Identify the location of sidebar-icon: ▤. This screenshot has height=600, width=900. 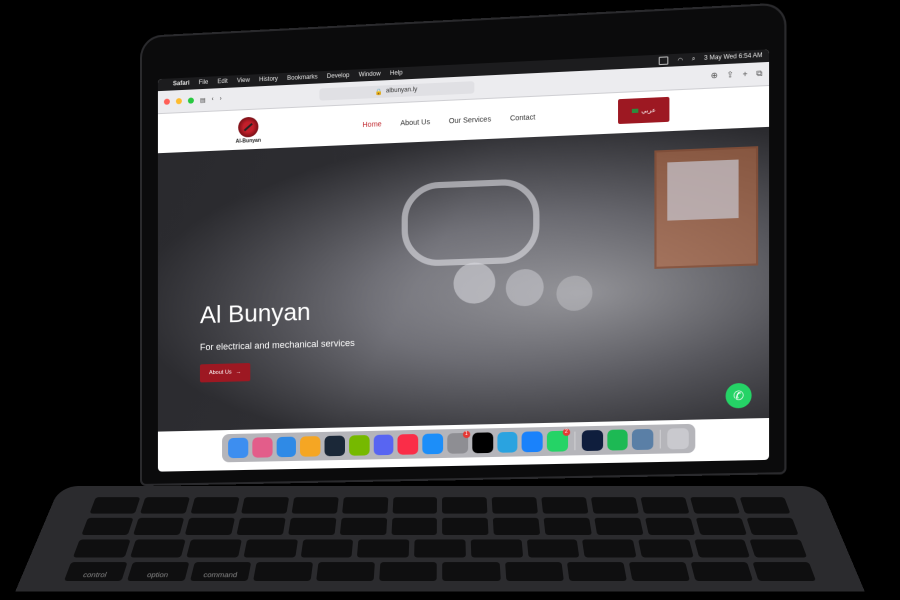
(203, 99).